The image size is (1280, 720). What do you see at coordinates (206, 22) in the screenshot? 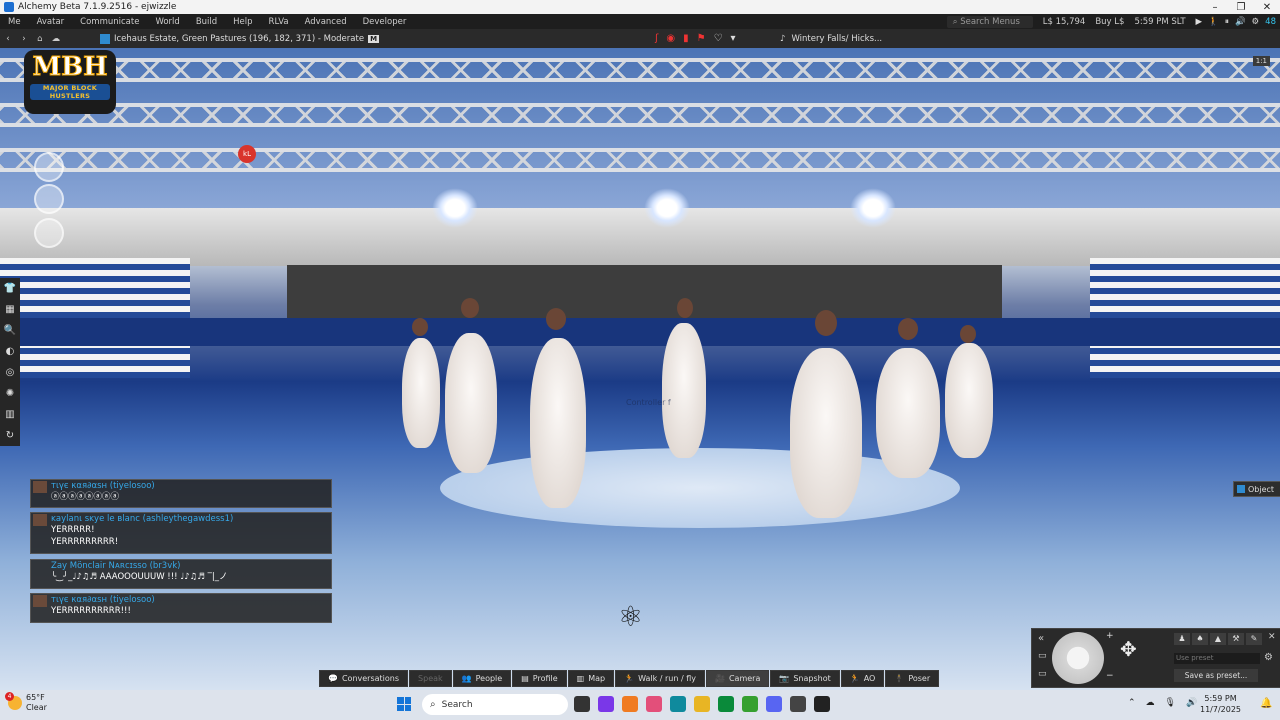
I see `menu-build: Build` at bounding box center [206, 22].